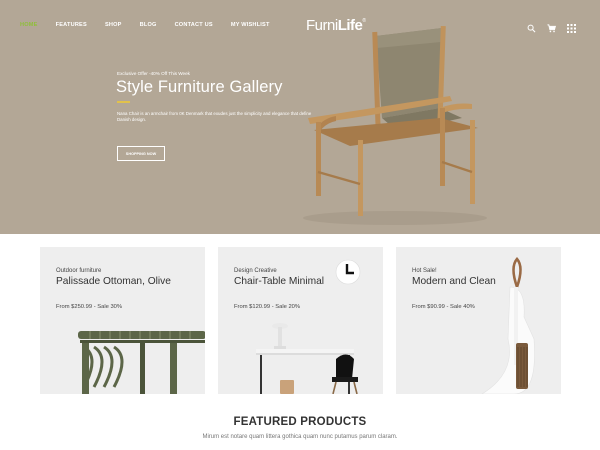  Describe the element at coordinates (113, 281) in the screenshot. I see `card-title: Palissade Ottoman, Olive` at that location.